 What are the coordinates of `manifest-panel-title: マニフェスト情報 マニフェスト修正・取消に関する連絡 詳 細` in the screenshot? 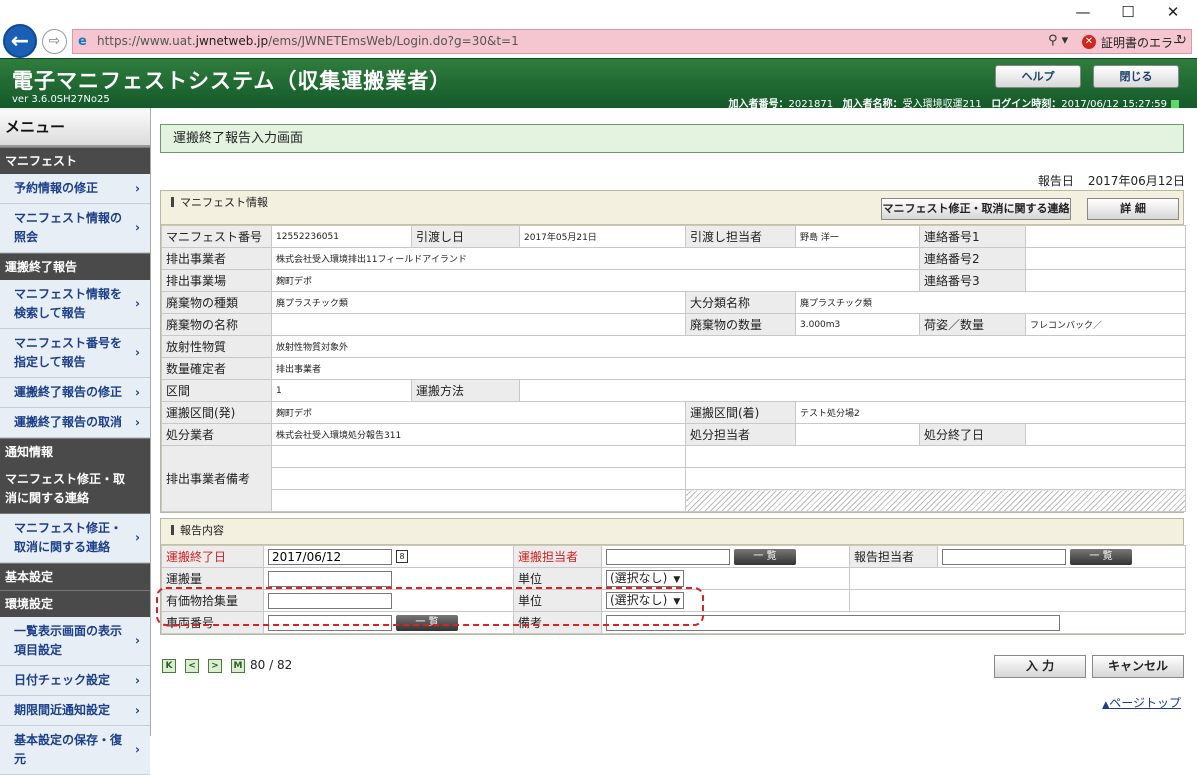 It's located at (672, 208).